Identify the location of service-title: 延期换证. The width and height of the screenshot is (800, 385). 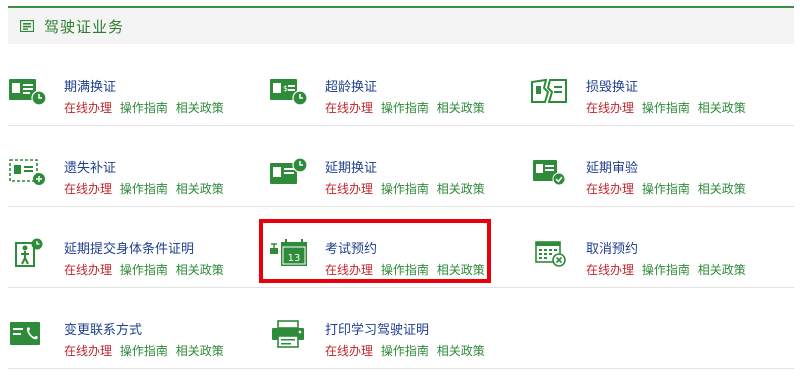
(351, 166).